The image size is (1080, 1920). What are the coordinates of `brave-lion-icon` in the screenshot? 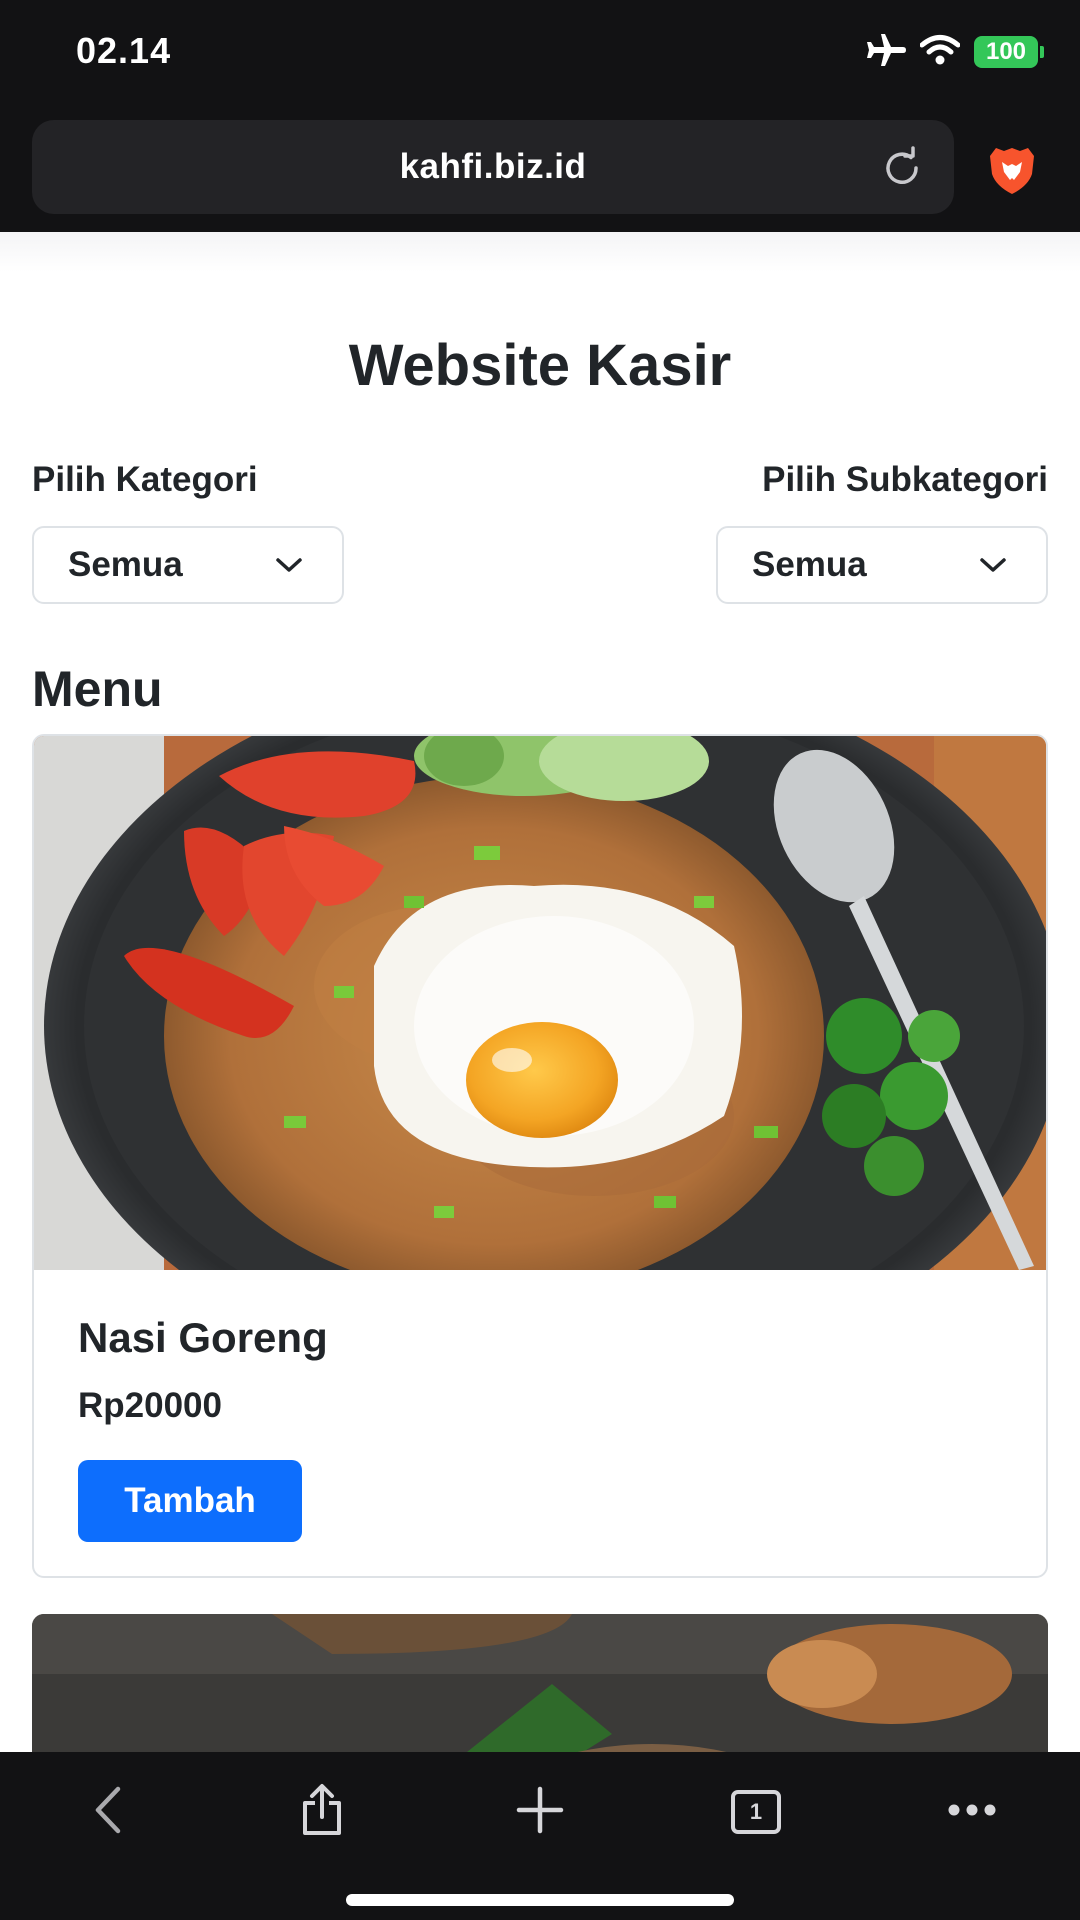 It's located at (1012, 170).